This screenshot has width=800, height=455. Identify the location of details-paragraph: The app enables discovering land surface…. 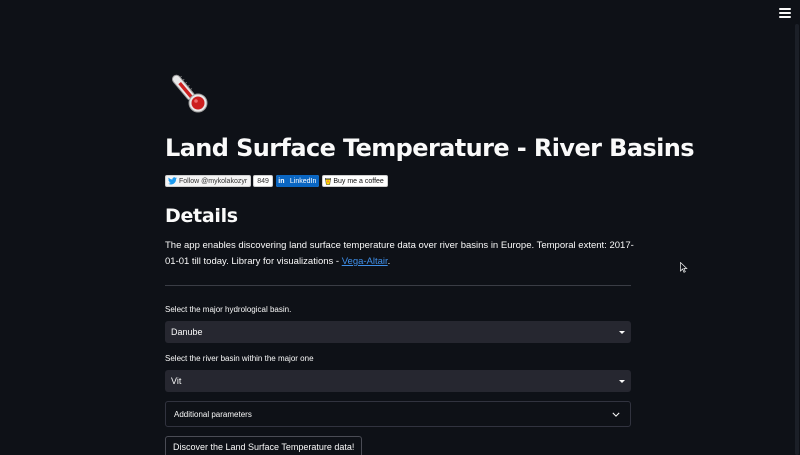
(400, 254).